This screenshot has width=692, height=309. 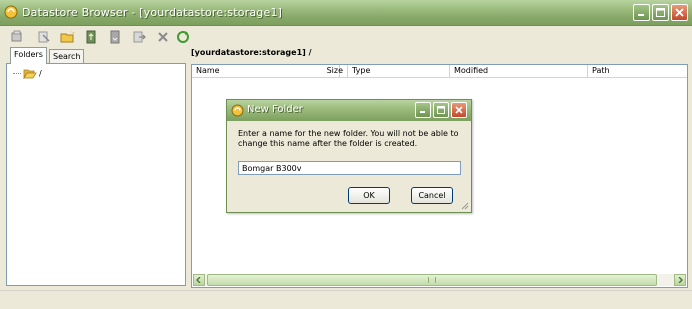 I want to click on current-path: [yourdatastore:storage1] /, so click(x=251, y=52).